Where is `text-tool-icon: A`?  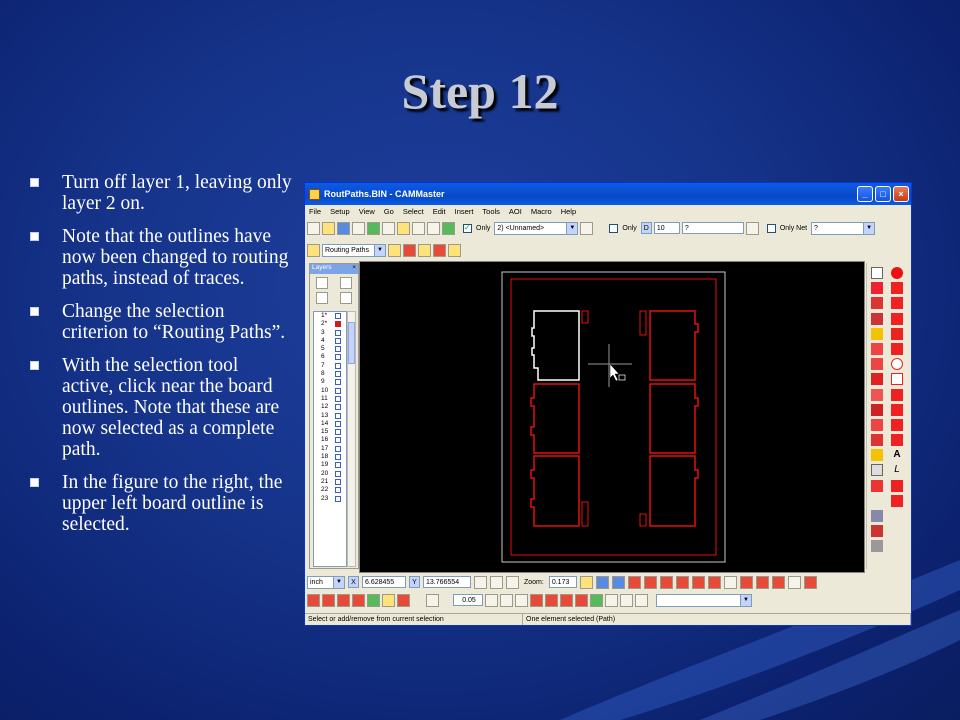
text-tool-icon: A is located at coordinates (897, 455).